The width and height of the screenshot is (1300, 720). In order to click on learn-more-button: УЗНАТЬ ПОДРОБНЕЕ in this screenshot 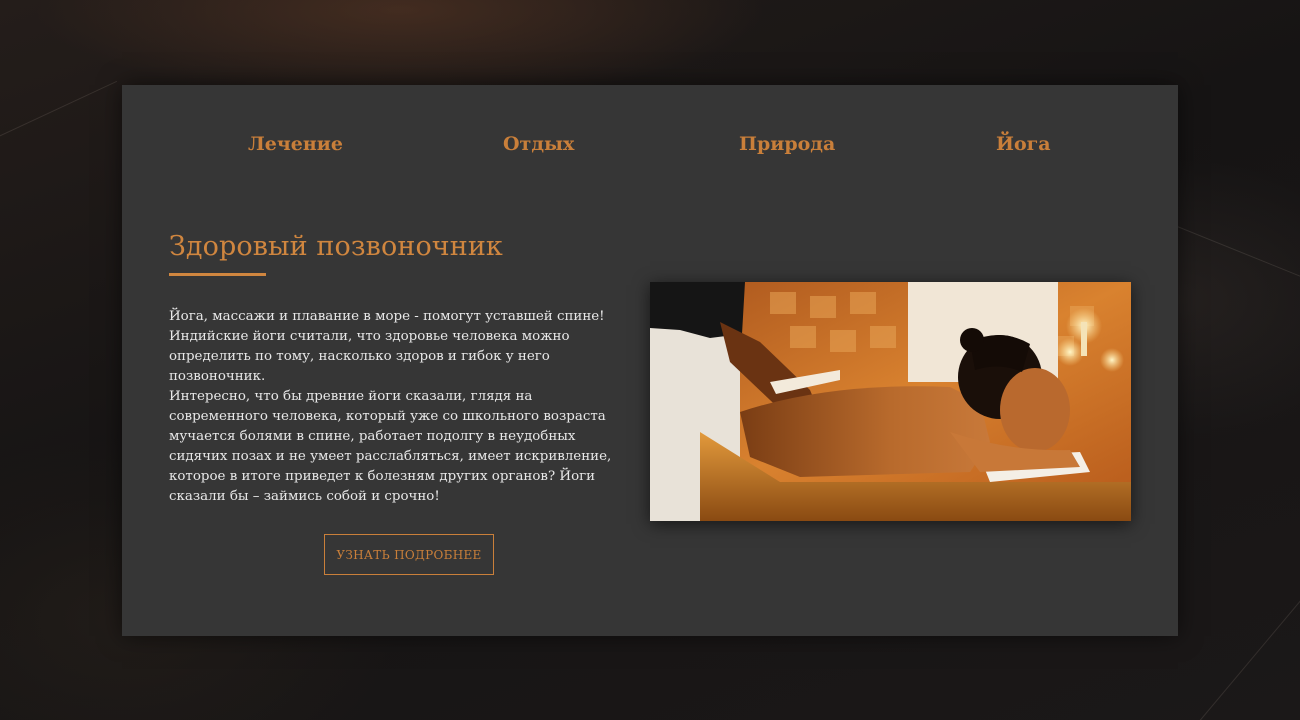, I will do `click(409, 554)`.